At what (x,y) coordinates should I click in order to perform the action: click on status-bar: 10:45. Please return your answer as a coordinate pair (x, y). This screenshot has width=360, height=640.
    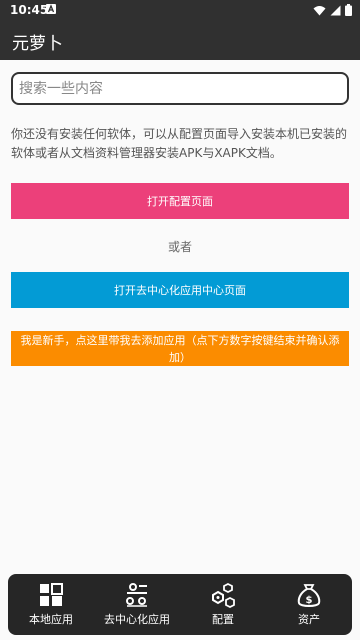
    Looking at the image, I should click on (180, 10).